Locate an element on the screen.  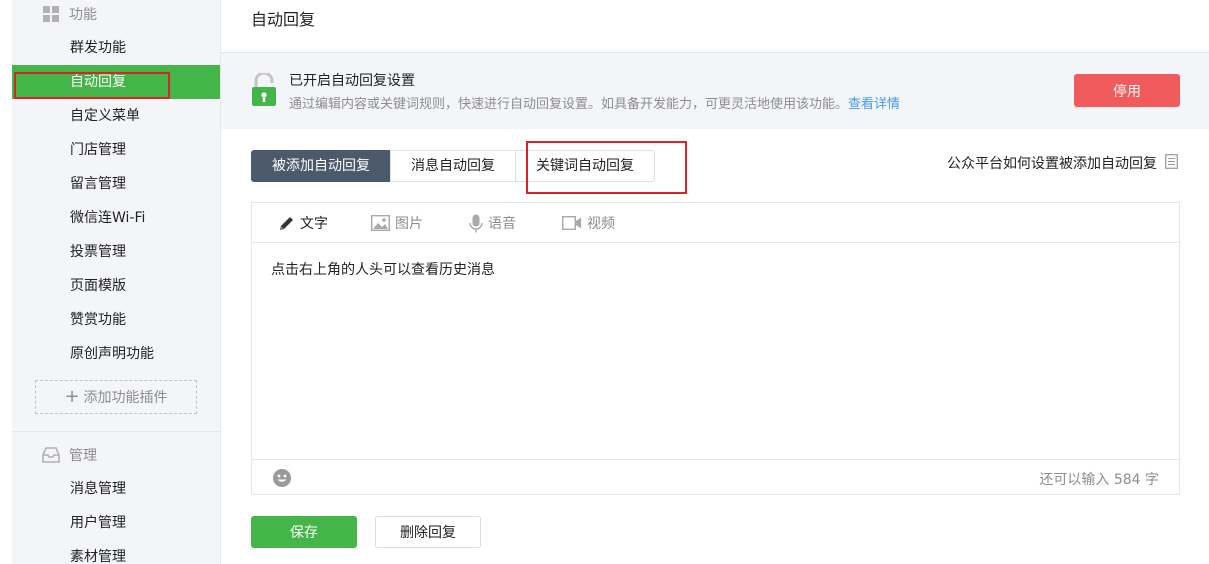
tool-video-label: 视频 is located at coordinates (601, 224).